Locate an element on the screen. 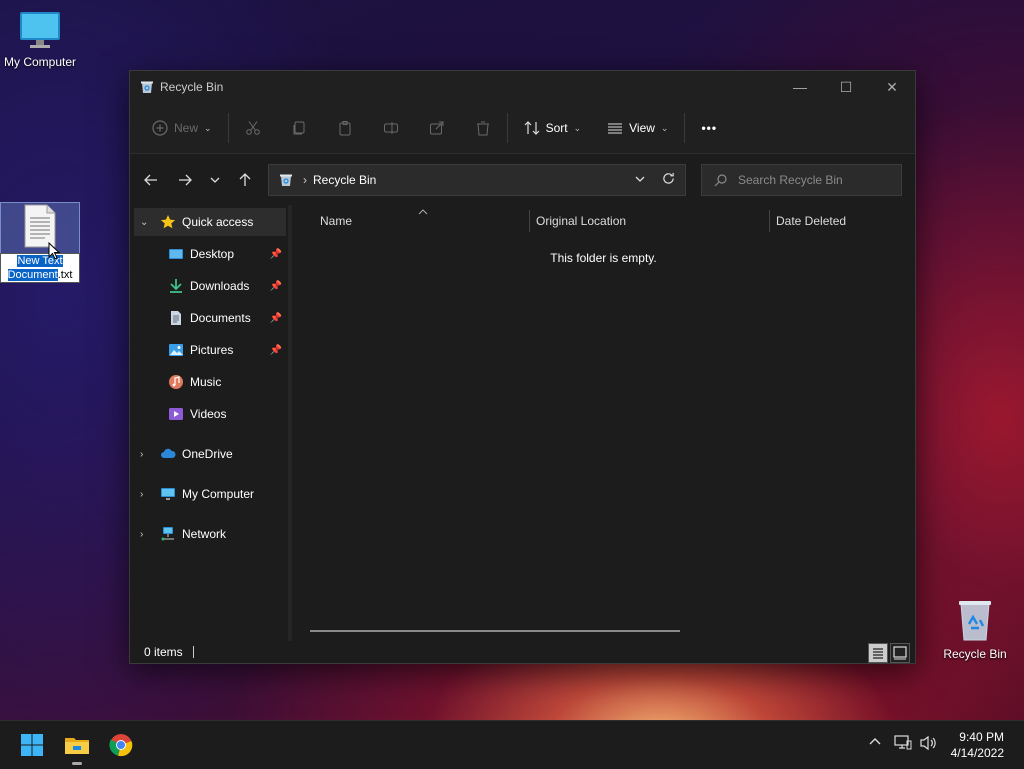 The height and width of the screenshot is (769, 1024). start-button is located at coordinates (32, 745).